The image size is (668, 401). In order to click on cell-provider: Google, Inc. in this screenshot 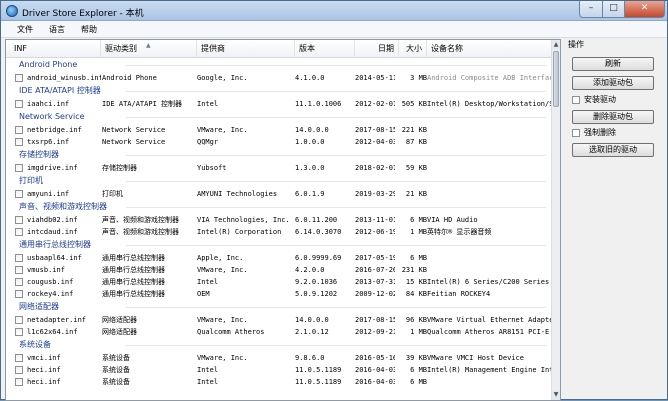, I will do `click(222, 78)`.